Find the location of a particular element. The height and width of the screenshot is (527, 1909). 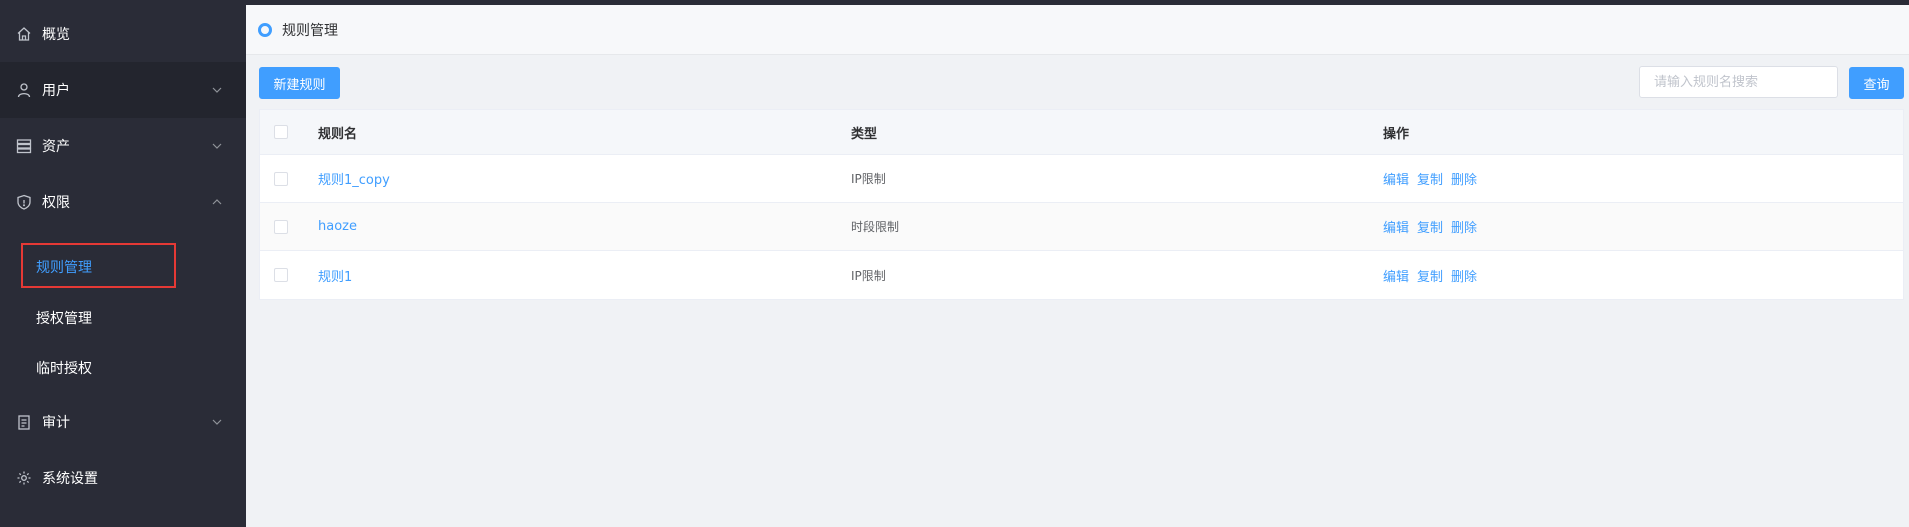

server-icon is located at coordinates (24, 146).